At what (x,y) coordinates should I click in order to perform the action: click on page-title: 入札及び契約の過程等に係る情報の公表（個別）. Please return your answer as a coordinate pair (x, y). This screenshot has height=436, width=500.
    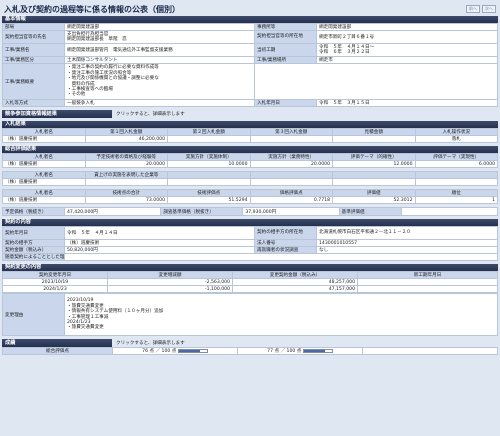
    Looking at the image, I should click on (92, 9).